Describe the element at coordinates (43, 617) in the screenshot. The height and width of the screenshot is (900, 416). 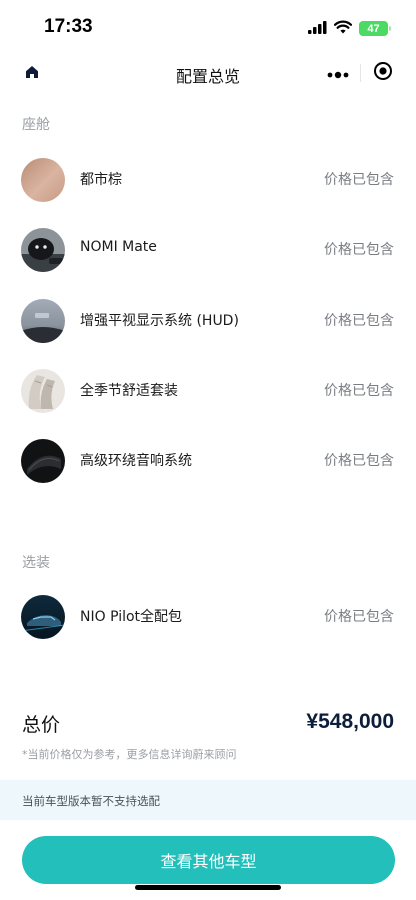
I see `car-pilot-thumbnail` at that location.